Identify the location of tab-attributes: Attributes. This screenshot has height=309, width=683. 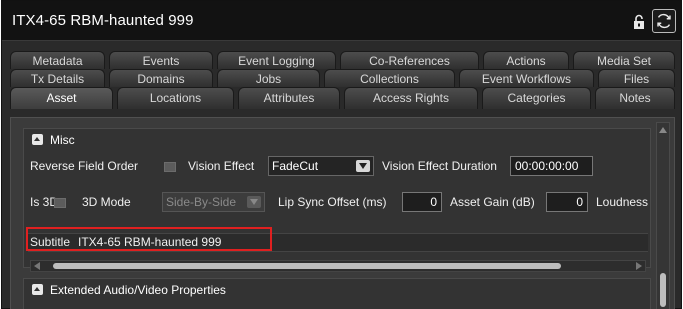
(289, 98).